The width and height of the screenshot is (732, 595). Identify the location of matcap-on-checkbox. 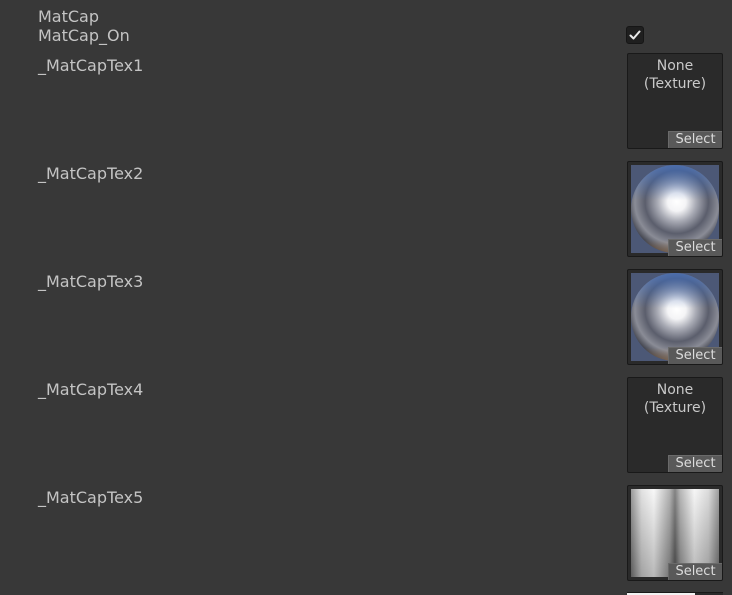
(635, 35).